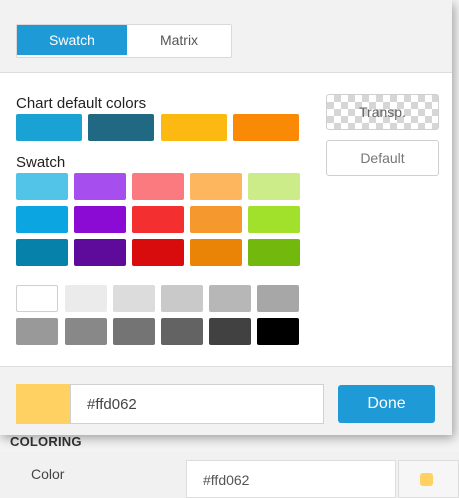 This screenshot has height=498, width=459. Describe the element at coordinates (291, 479) in the screenshot. I see `color-value-field: #ffd062` at that location.